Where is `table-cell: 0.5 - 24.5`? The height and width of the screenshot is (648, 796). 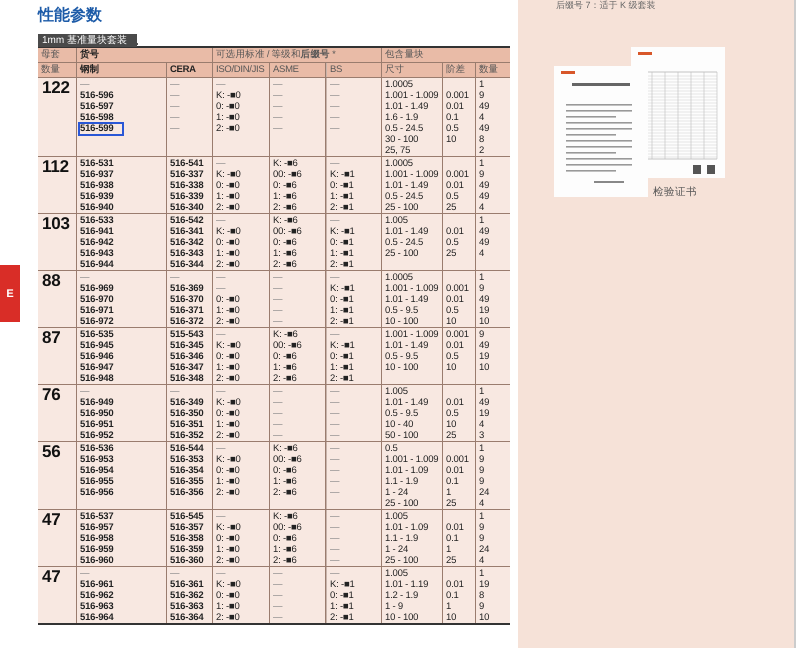 table-cell: 0.5 - 24.5 is located at coordinates (404, 196).